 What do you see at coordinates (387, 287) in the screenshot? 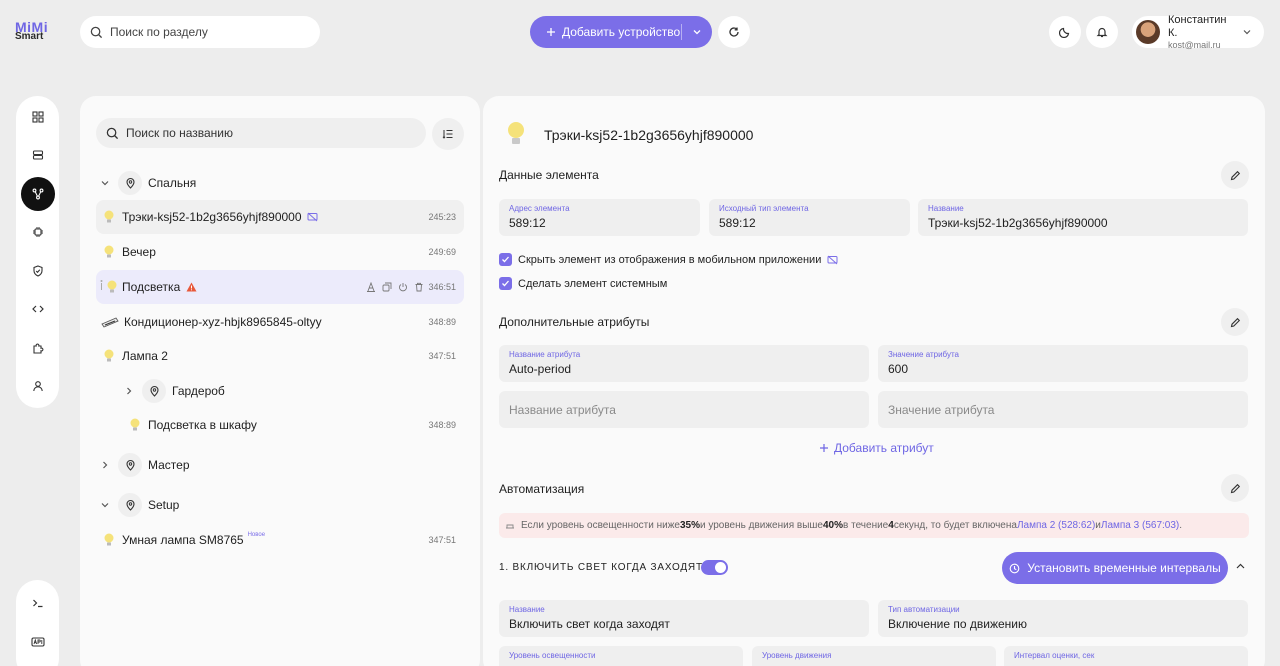
I see `copy-icon` at bounding box center [387, 287].